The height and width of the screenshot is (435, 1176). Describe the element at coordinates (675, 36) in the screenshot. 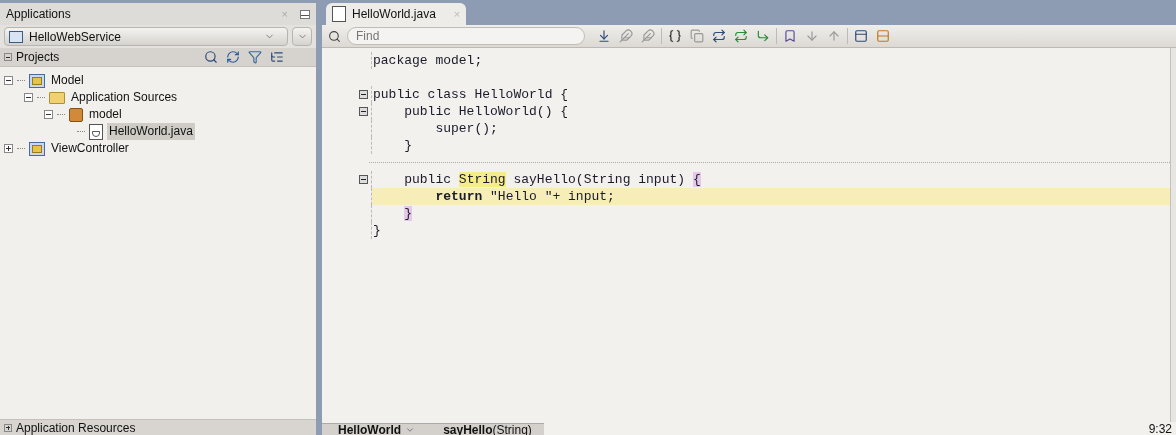

I see `braces-icon` at that location.